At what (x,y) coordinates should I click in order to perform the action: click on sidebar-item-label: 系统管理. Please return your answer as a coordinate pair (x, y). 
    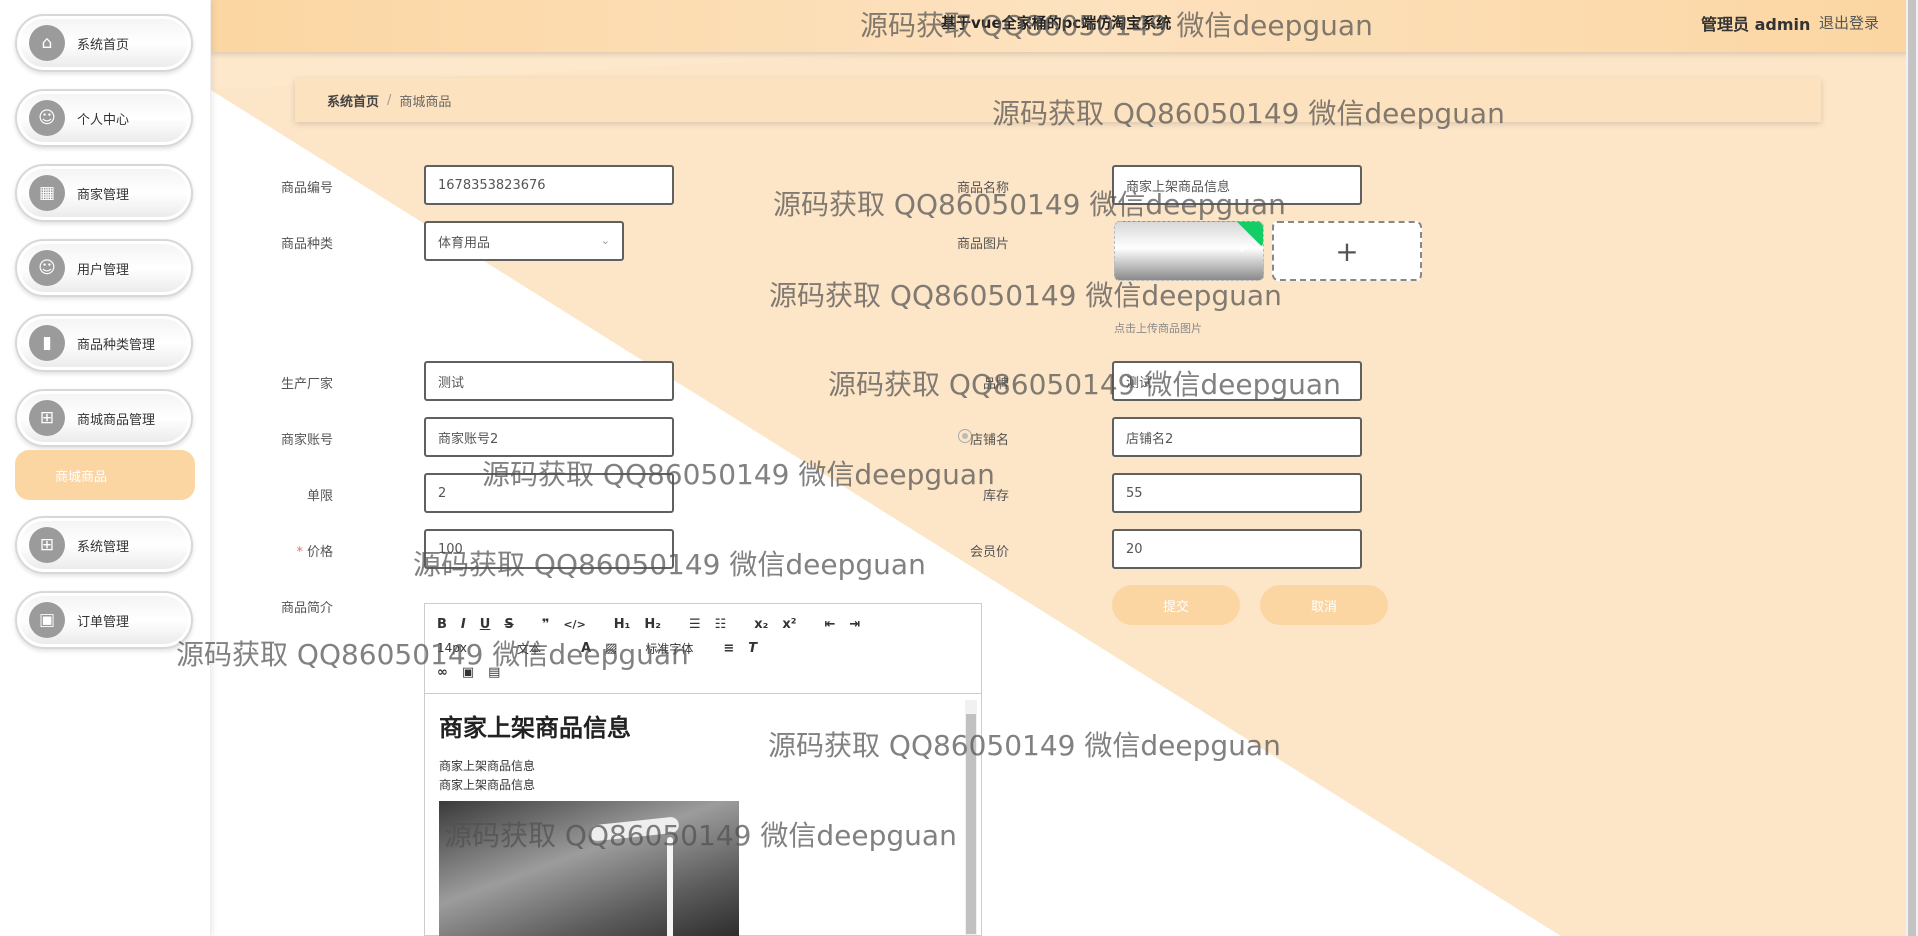
    Looking at the image, I should click on (103, 547).